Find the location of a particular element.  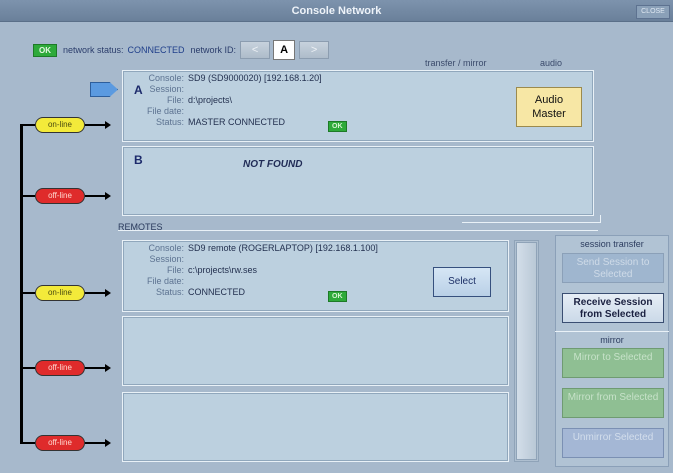

network-ok-badge: OK is located at coordinates (45, 50).